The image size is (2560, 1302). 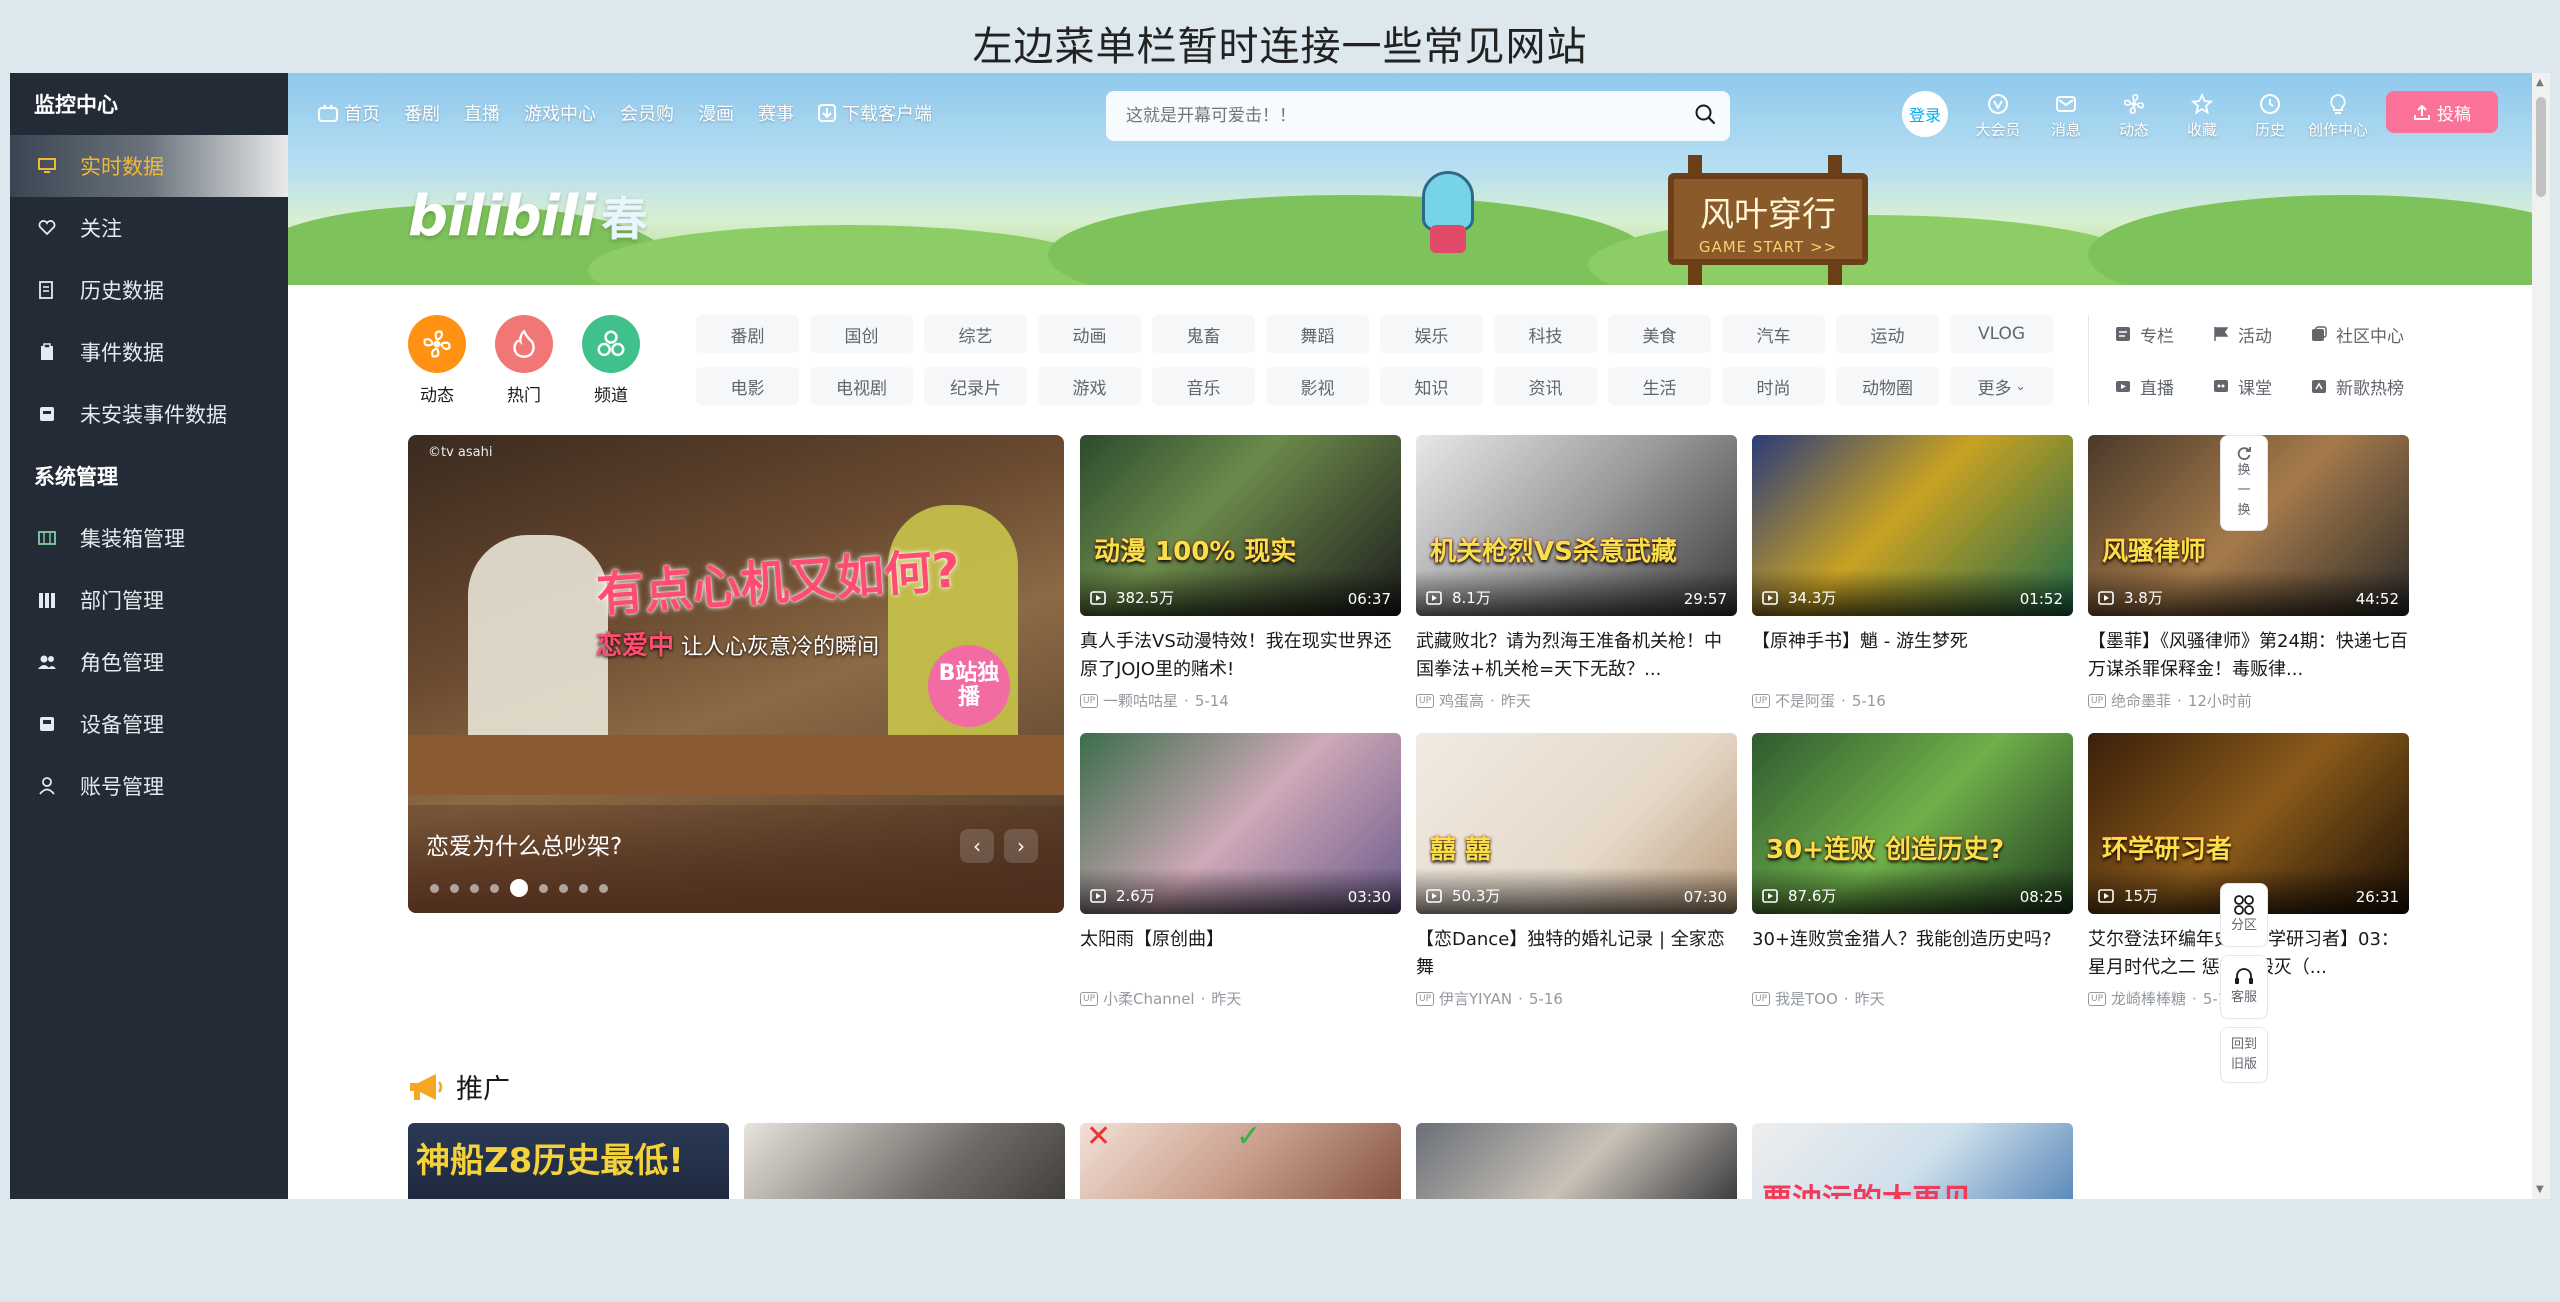 What do you see at coordinates (1998, 112) in the screenshot?
I see `nav-vip: 大会员` at bounding box center [1998, 112].